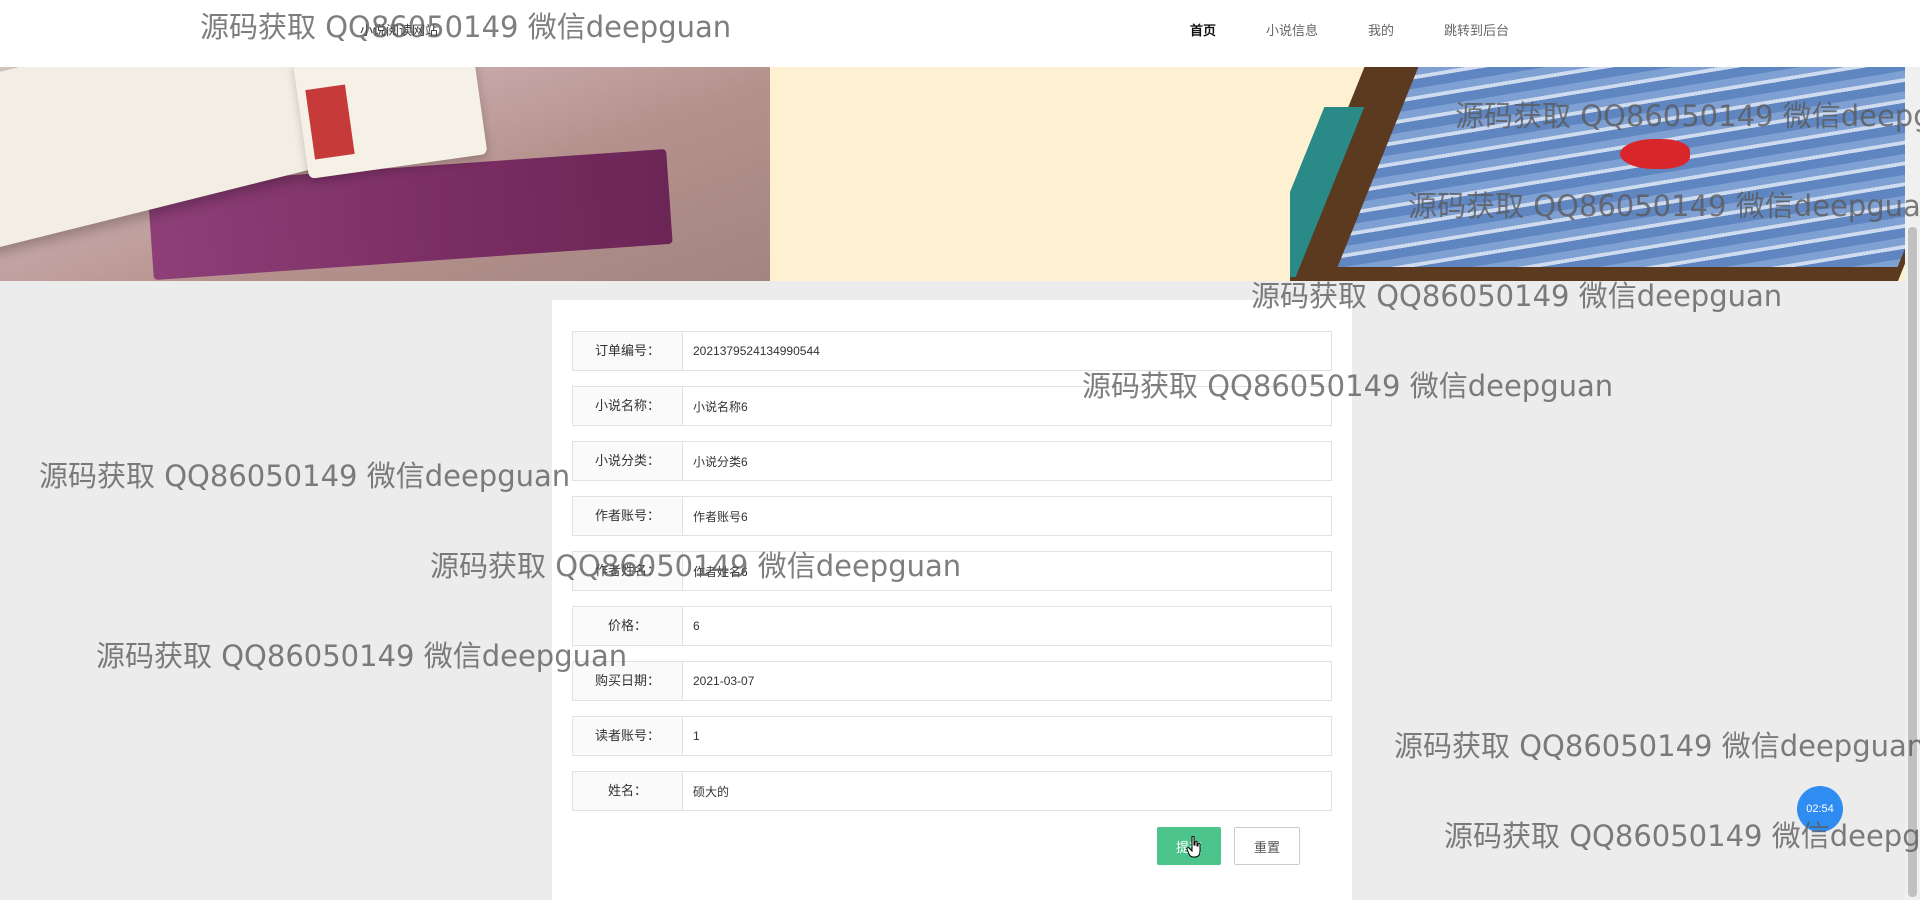 The height and width of the screenshot is (900, 1920). Describe the element at coordinates (1007, 571) in the screenshot. I see `author-name-input` at that location.